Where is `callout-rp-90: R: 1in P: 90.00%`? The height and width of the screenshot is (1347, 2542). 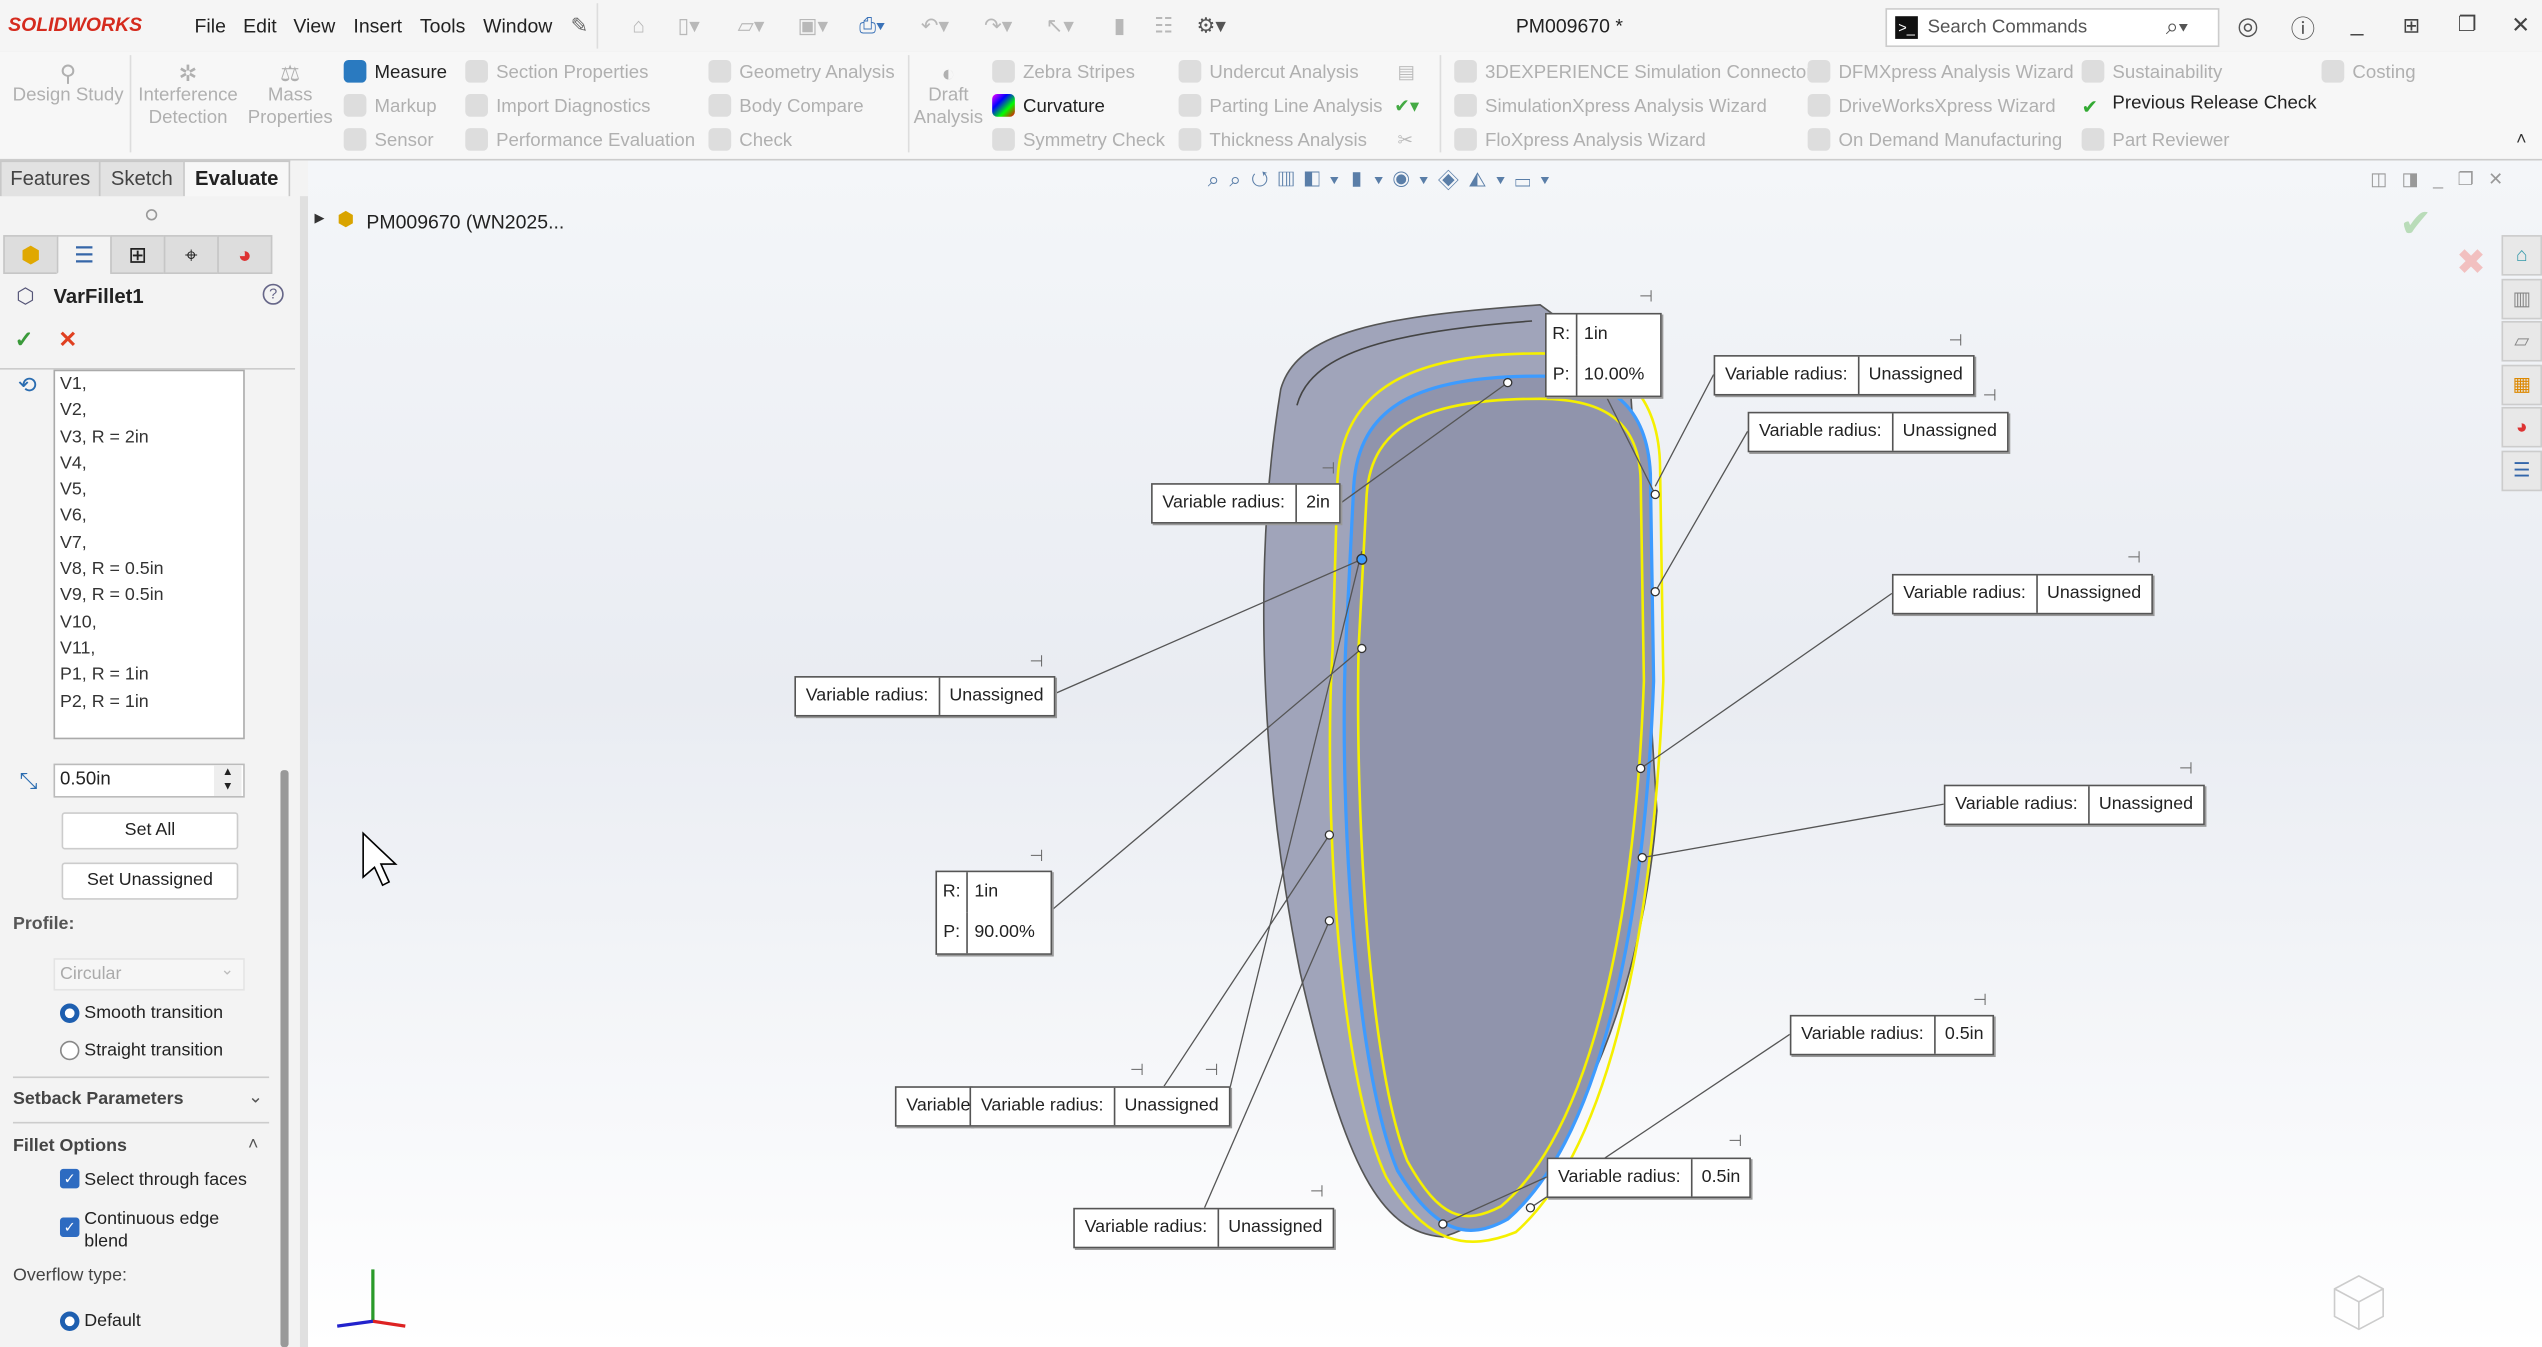 callout-rp-90: R: 1in P: 90.00% is located at coordinates (994, 912).